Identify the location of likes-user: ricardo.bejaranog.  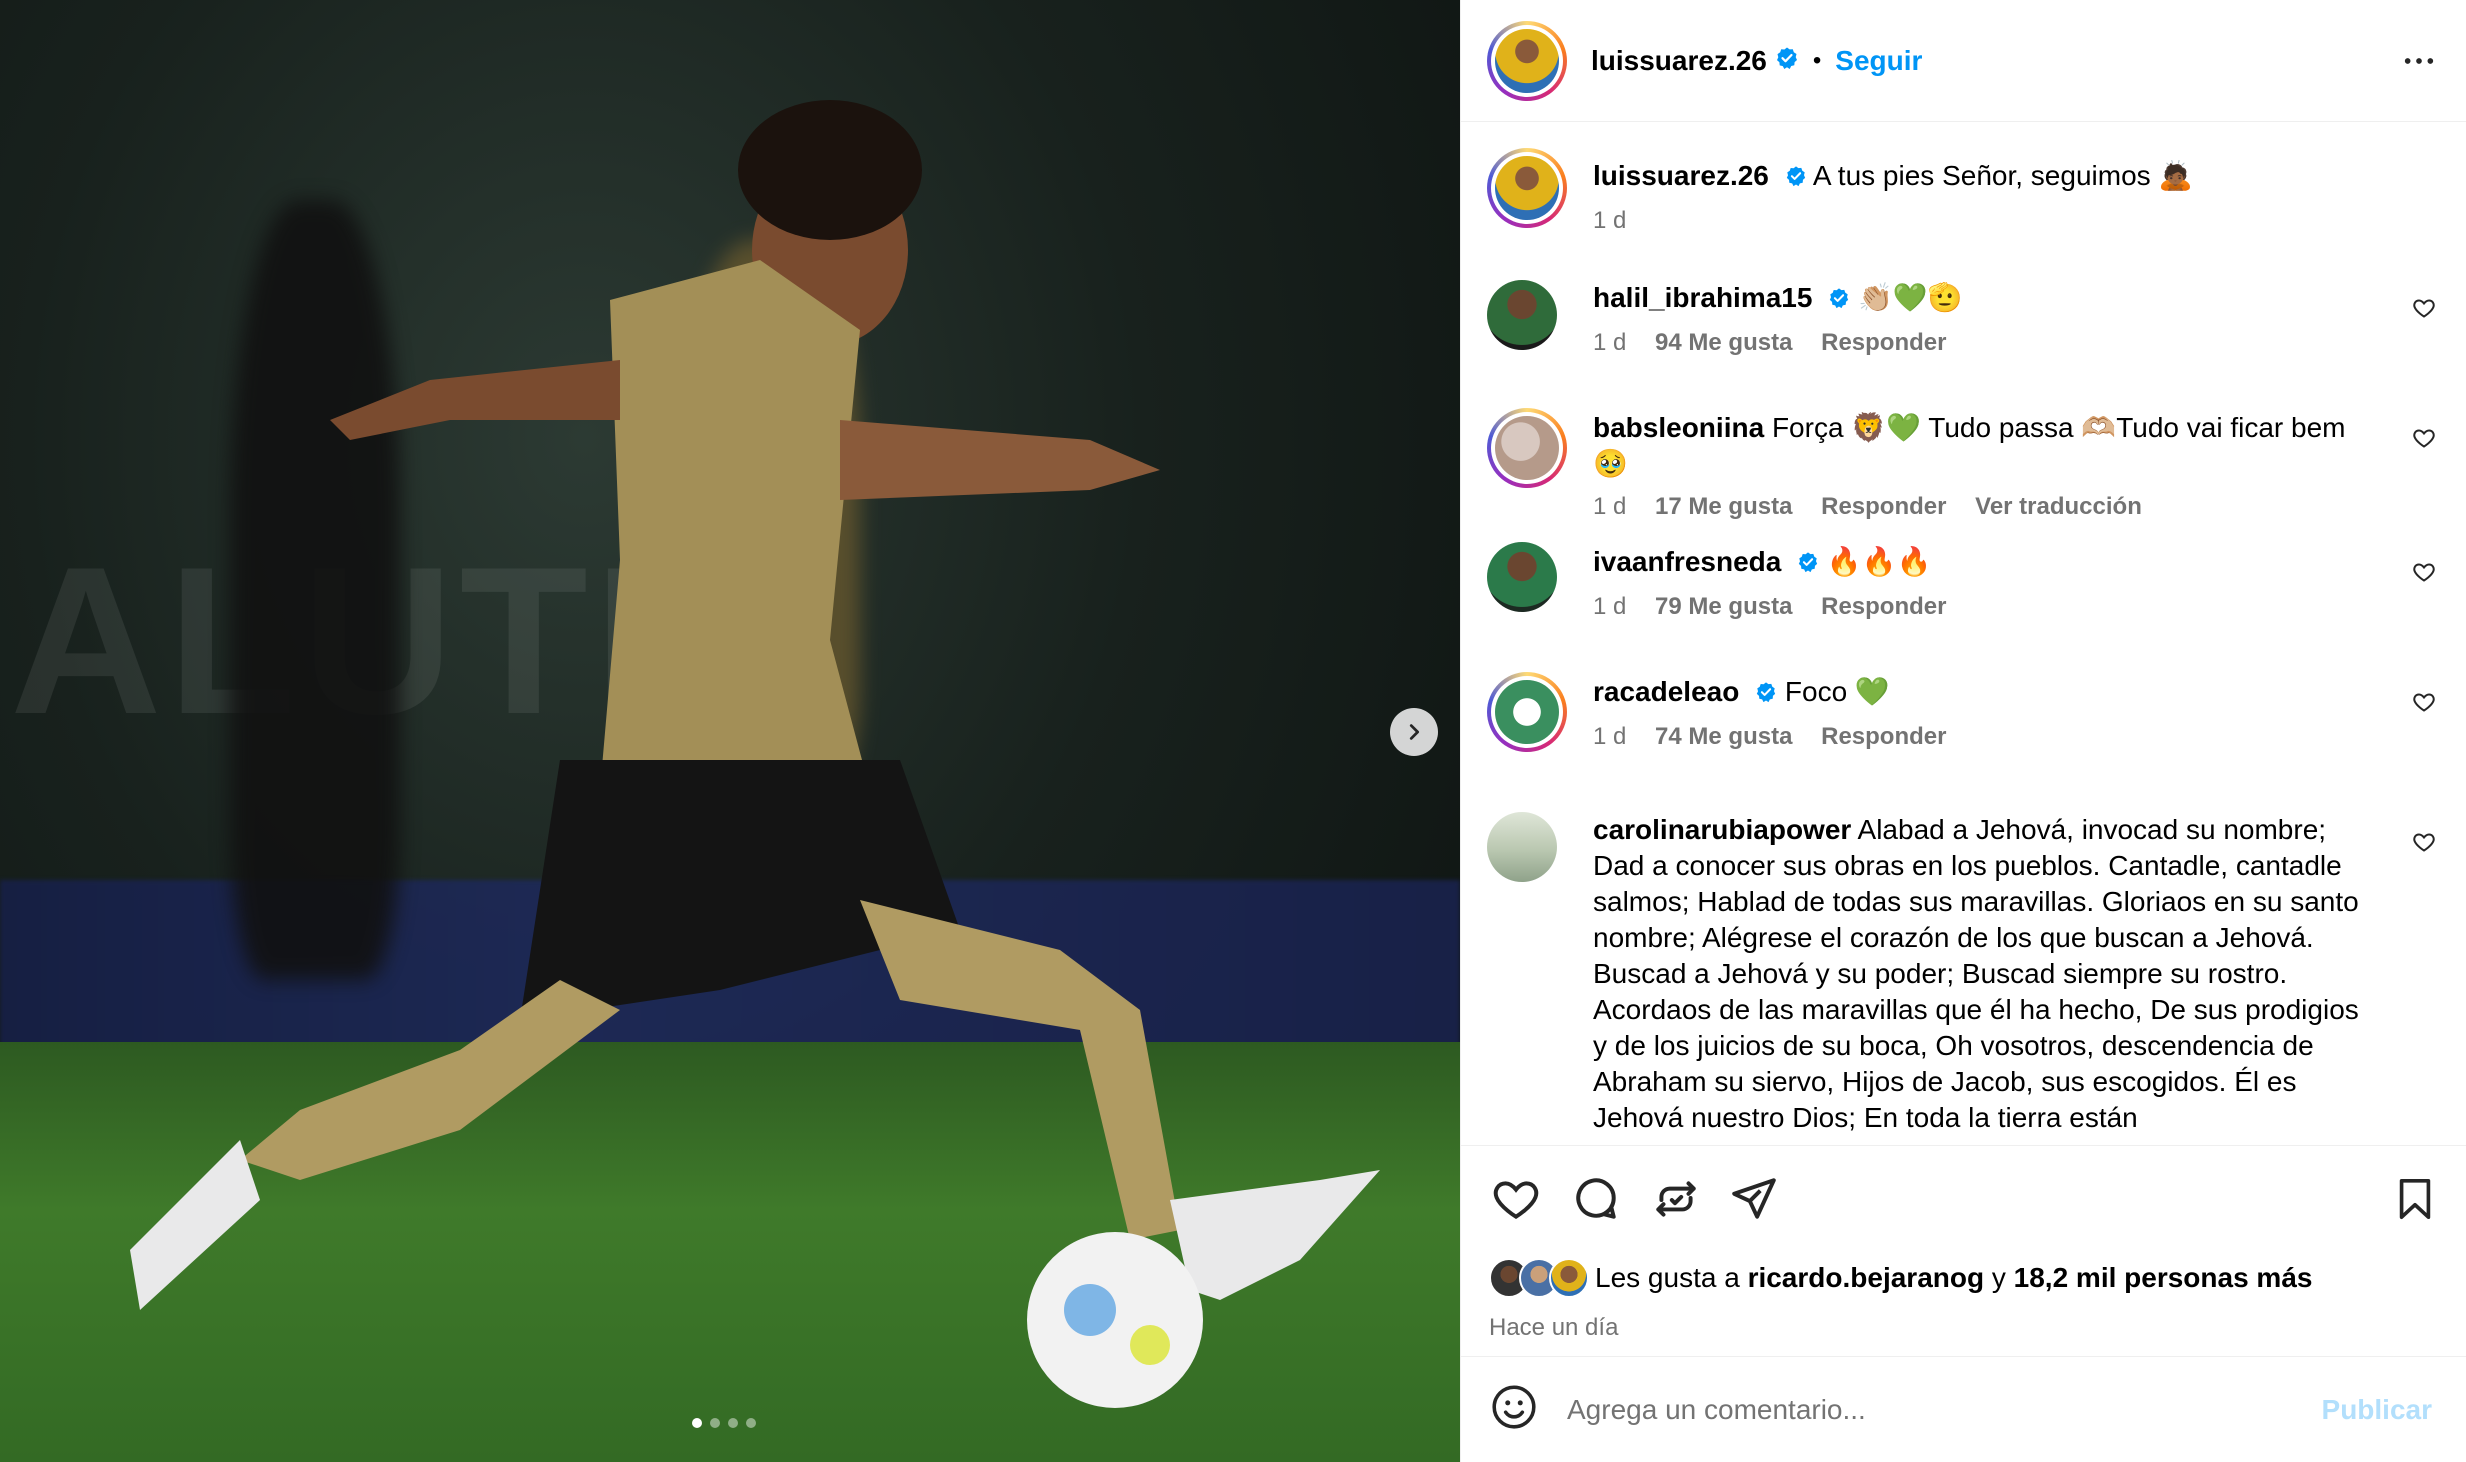
(1866, 1278).